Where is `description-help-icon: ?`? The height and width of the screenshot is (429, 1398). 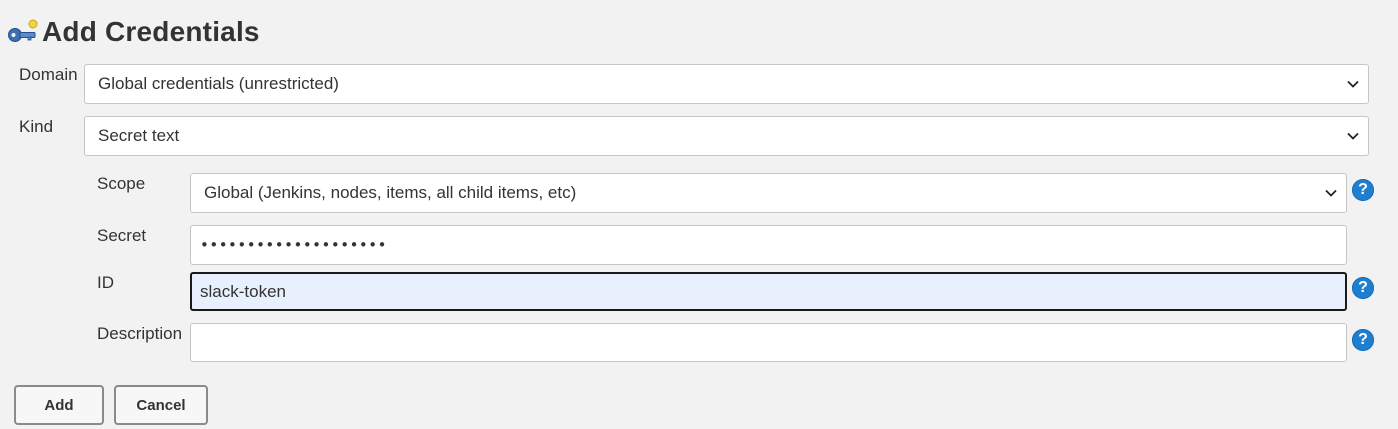
description-help-icon: ? is located at coordinates (1363, 340).